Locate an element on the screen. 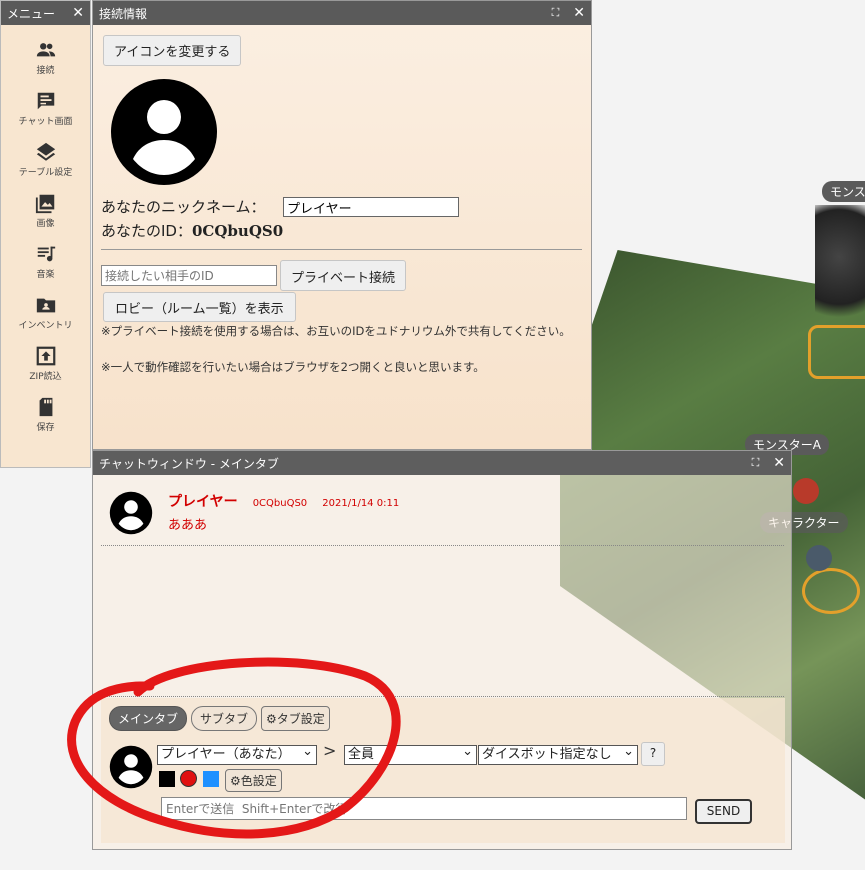 This screenshot has width=865, height=870. menu-item-label: 保存 is located at coordinates (45, 428).